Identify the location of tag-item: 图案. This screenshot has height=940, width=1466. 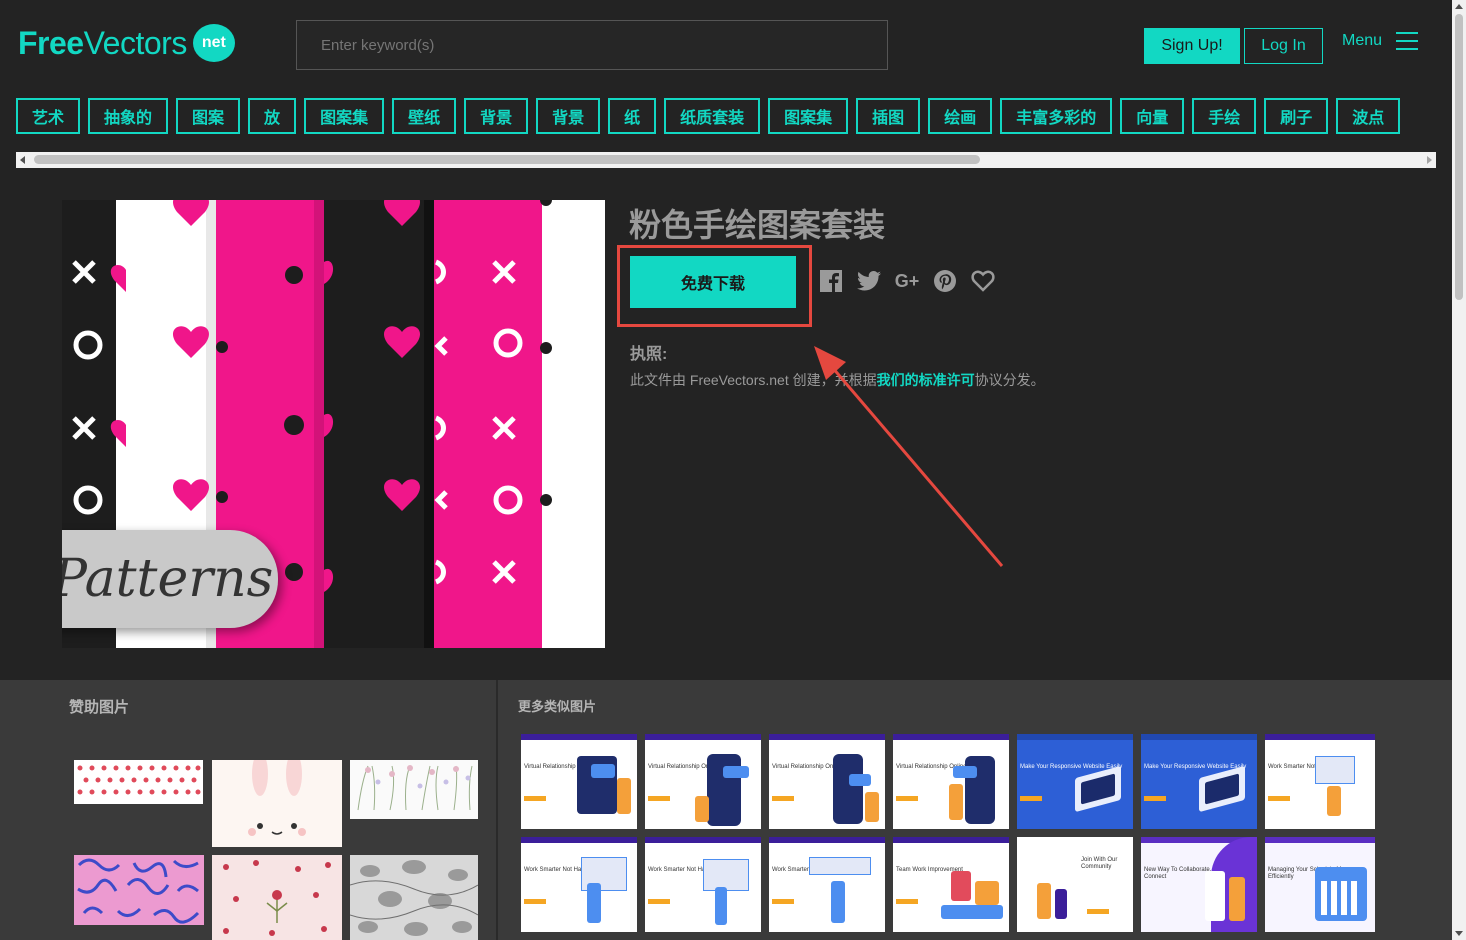
(208, 116).